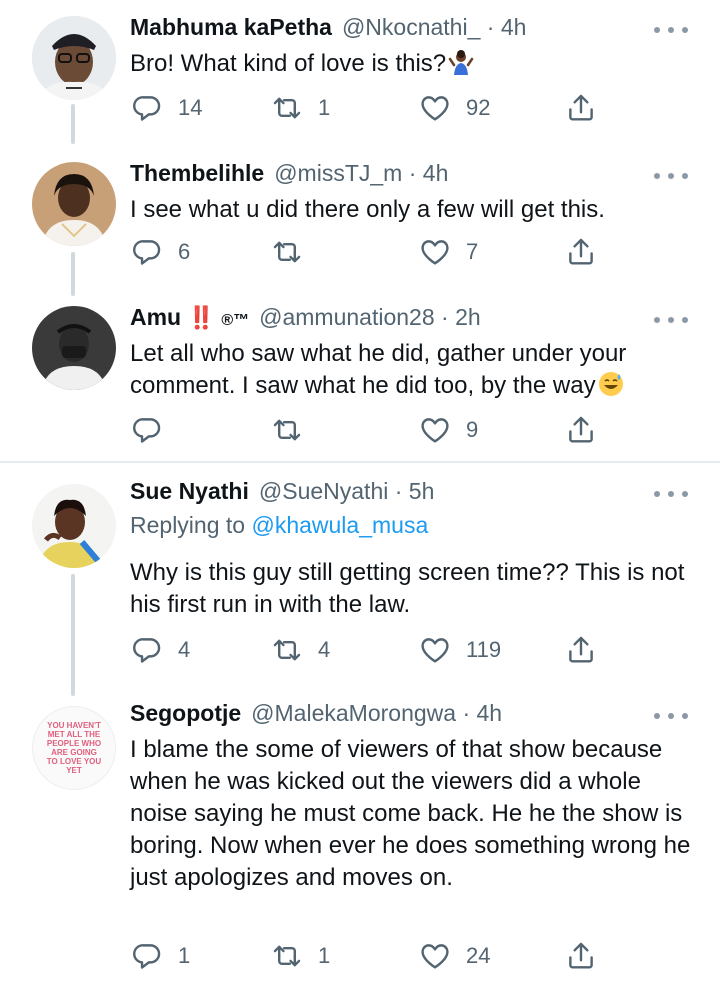 The height and width of the screenshot is (982, 720). I want to click on handle-time: @missTJ_m · 4h, so click(361, 173).